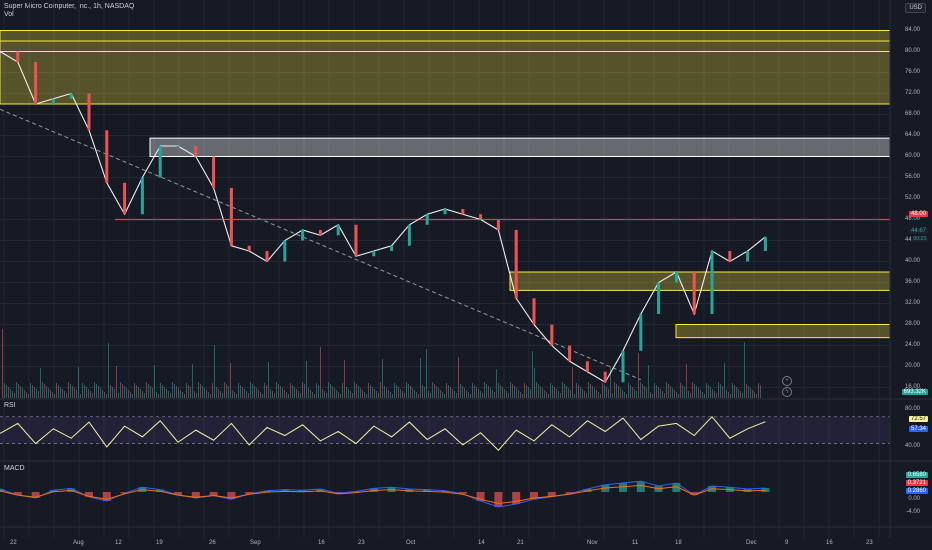 Image resolution: width=932 pixels, height=550 pixels. I want to click on price-zone, so click(520, 147).